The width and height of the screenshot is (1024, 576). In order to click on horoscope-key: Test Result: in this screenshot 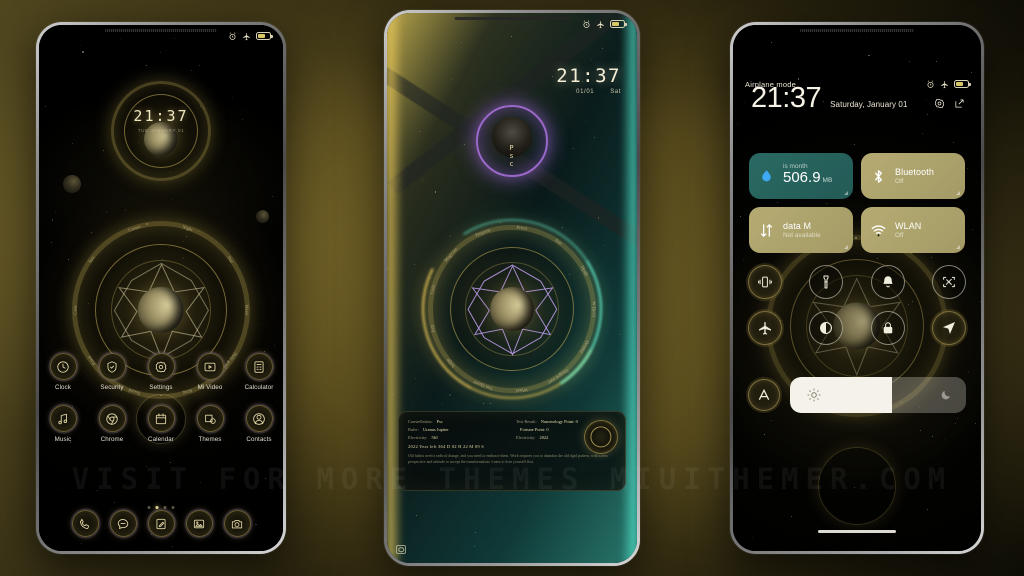, I will do `click(526, 421)`.